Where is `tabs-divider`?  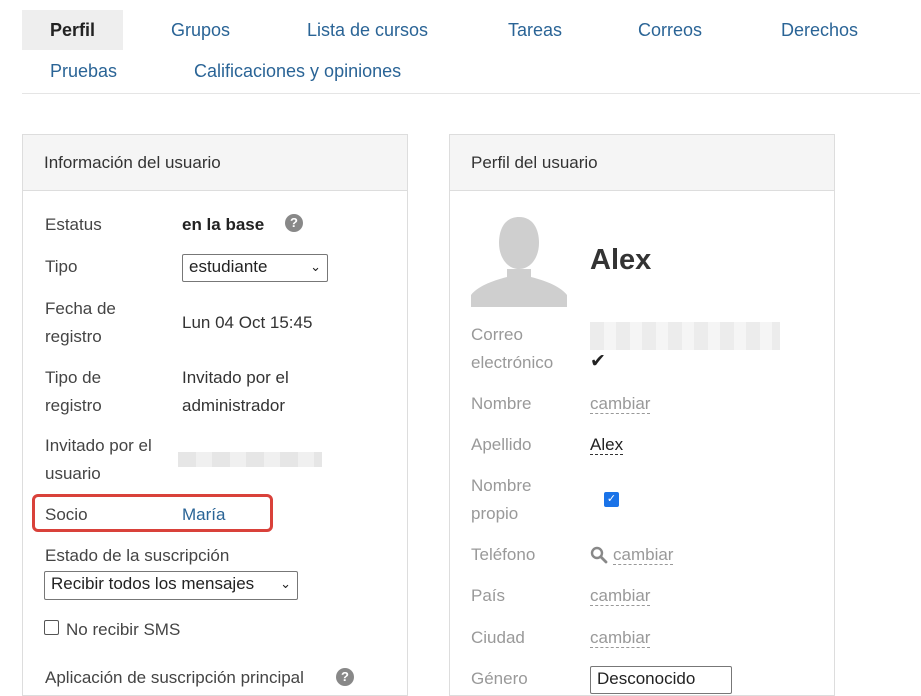 tabs-divider is located at coordinates (471, 93).